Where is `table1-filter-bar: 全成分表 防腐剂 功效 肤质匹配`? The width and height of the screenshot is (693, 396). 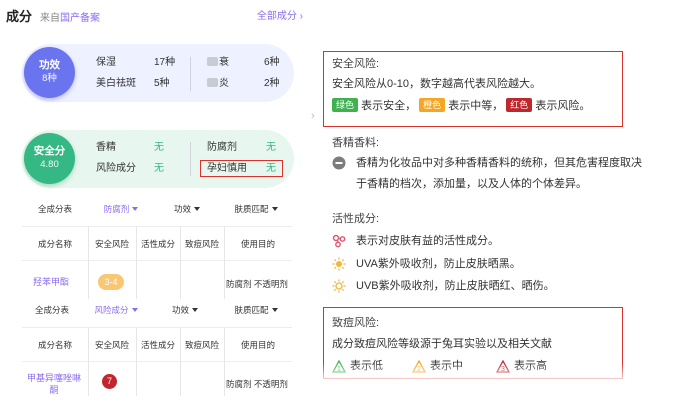
table1-filter-bar: 全成分表 防腐剂 功效 肤质匹配 is located at coordinates (157, 209).